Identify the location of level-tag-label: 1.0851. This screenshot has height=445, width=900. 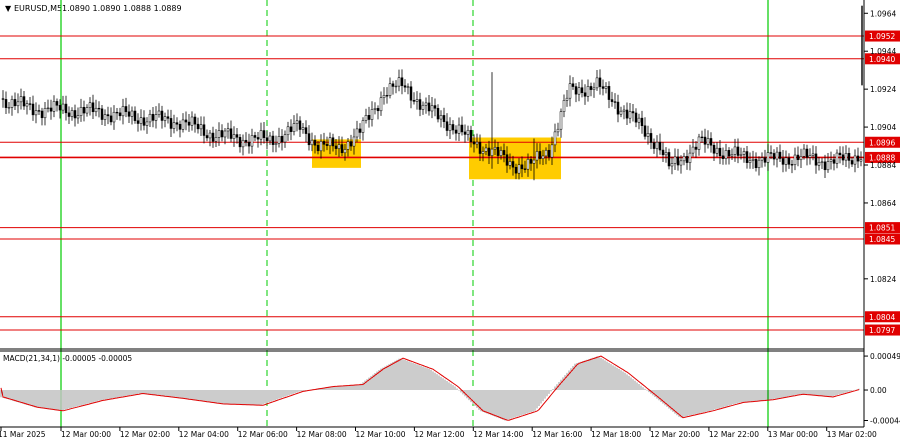
(882, 228).